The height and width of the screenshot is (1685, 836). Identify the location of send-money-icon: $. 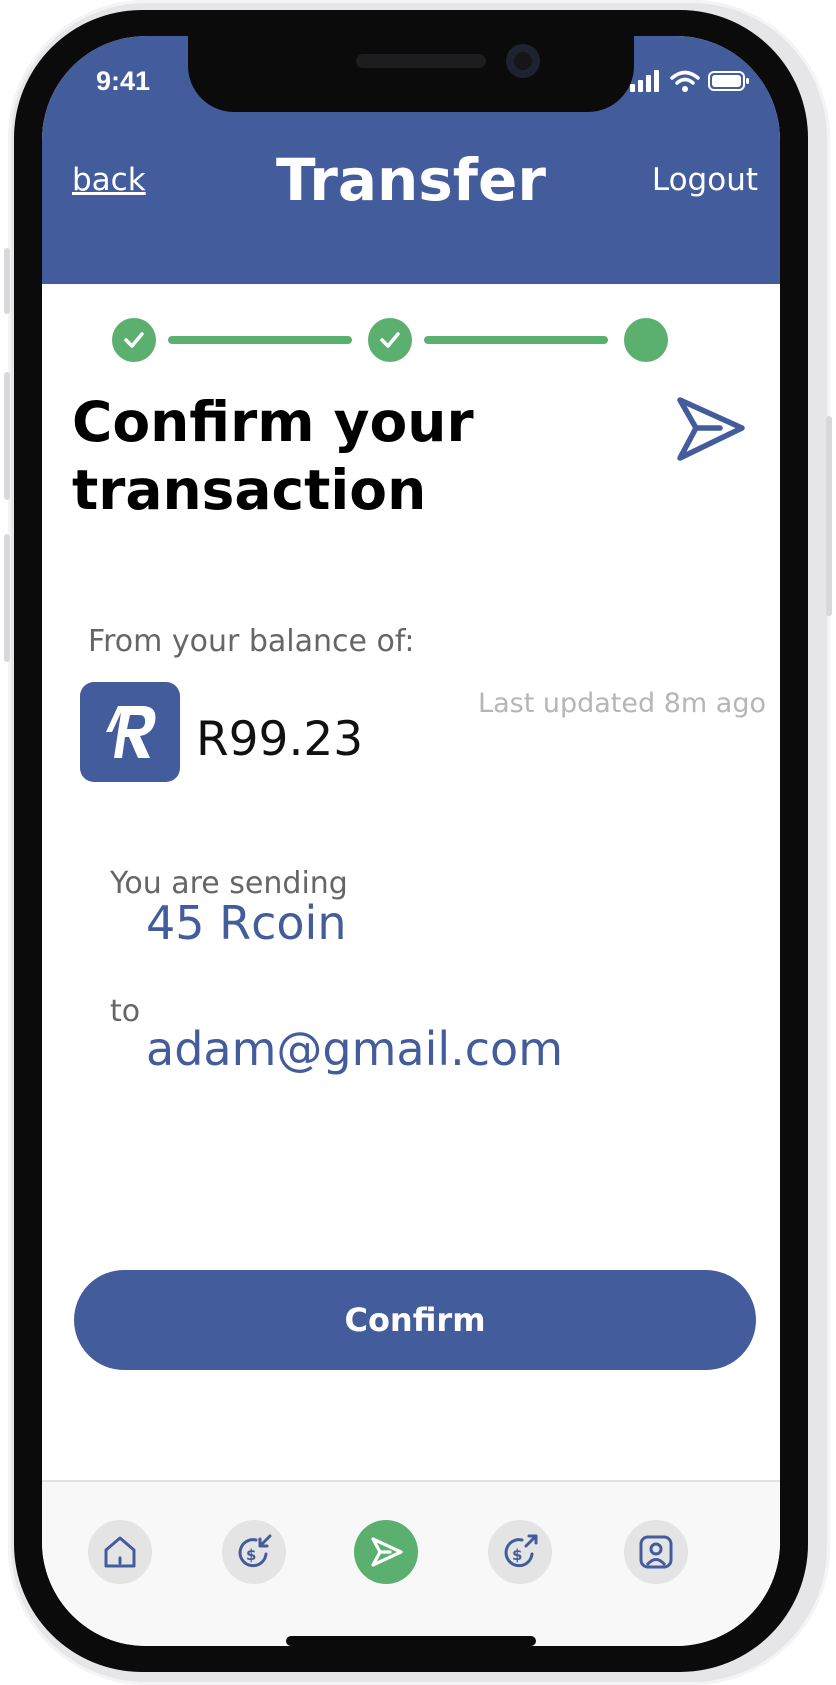
(521, 1551).